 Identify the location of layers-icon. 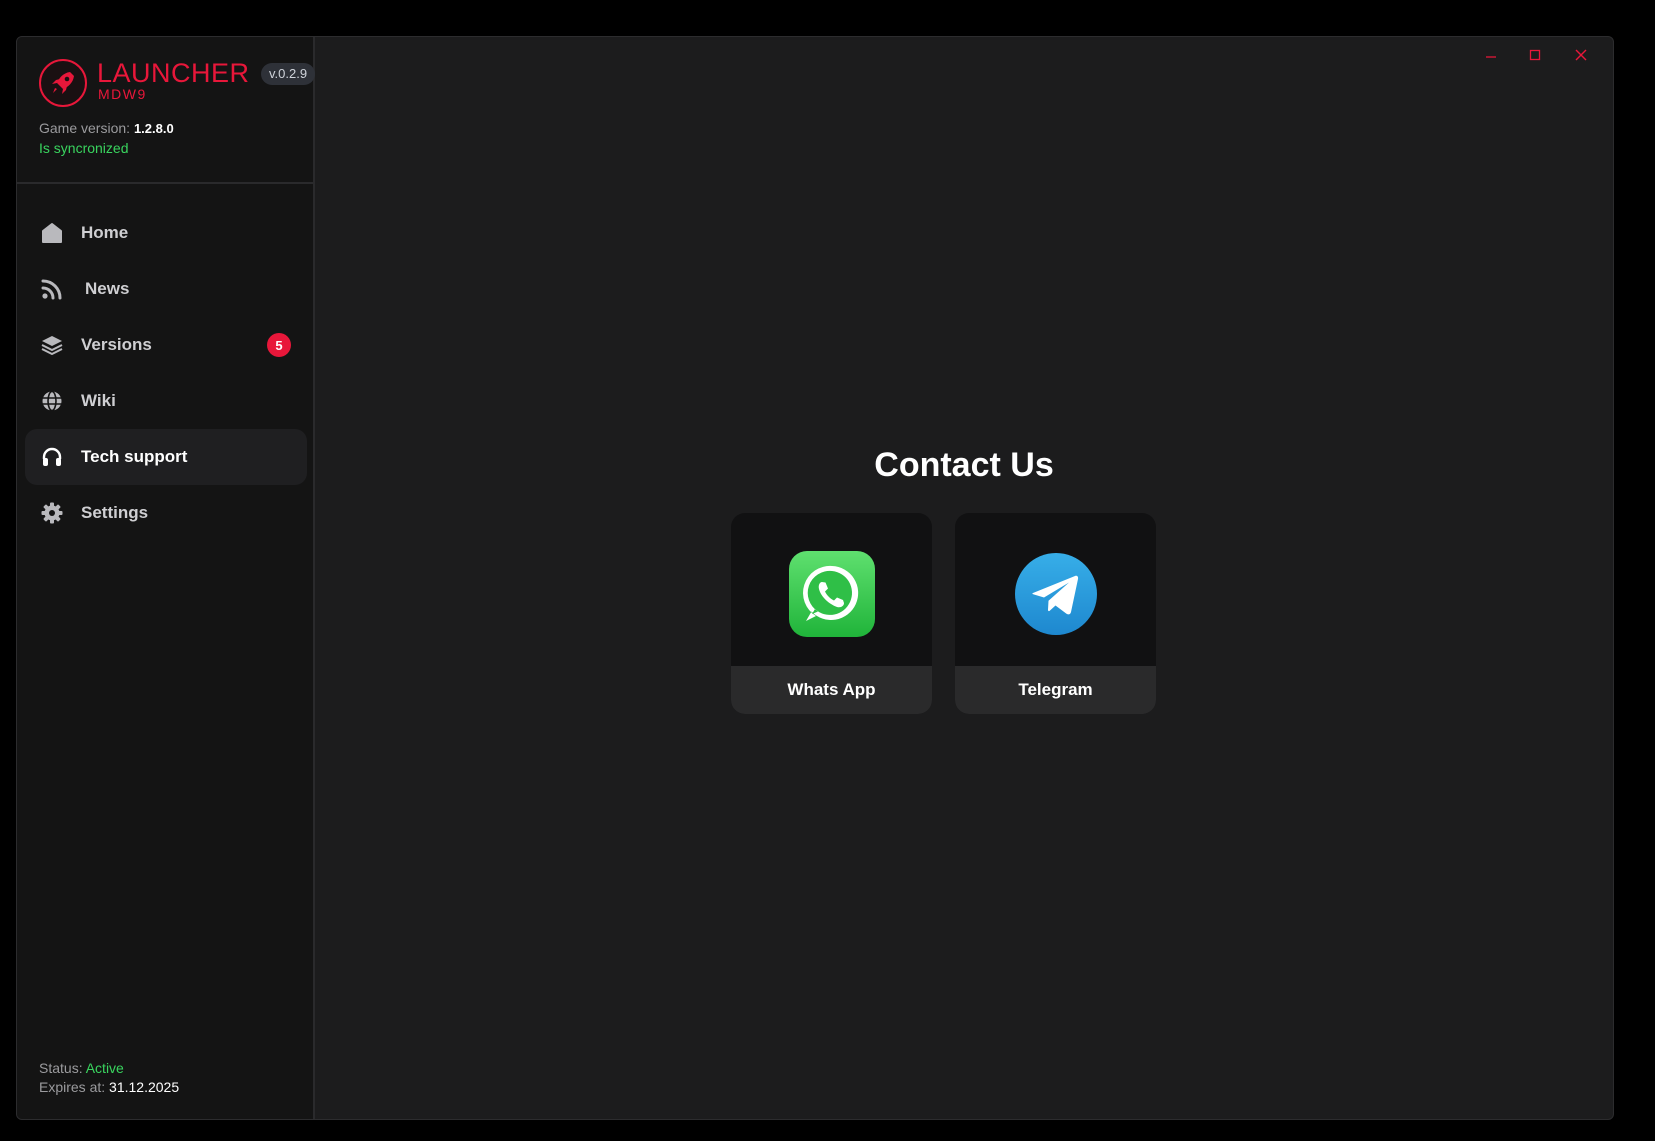
(52, 345).